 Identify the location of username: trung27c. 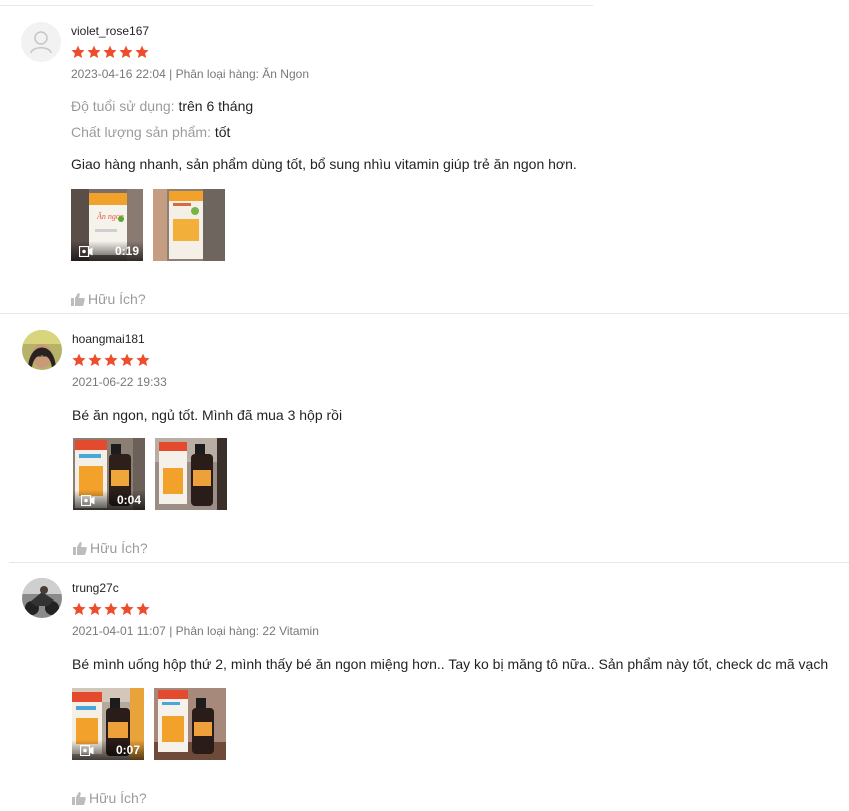
(95, 588).